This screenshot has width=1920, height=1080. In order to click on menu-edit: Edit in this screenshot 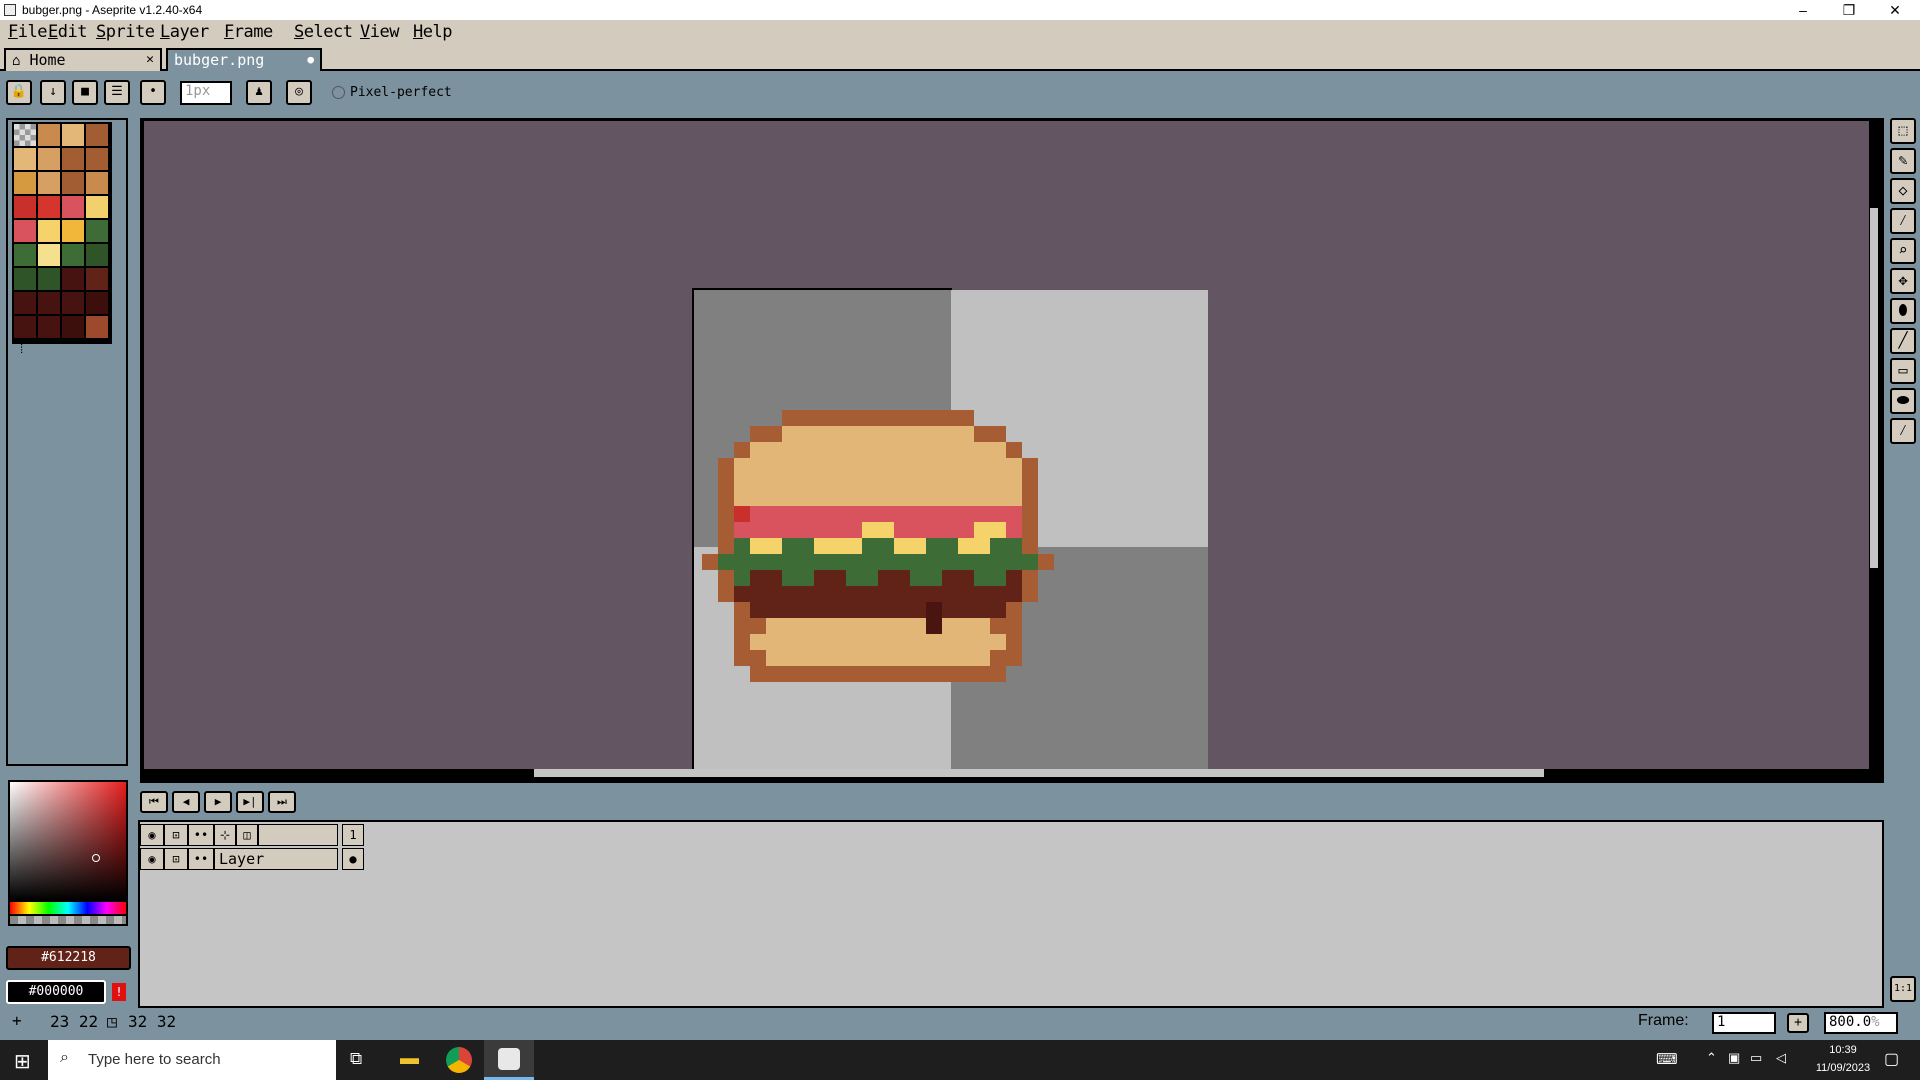, I will do `click(67, 32)`.